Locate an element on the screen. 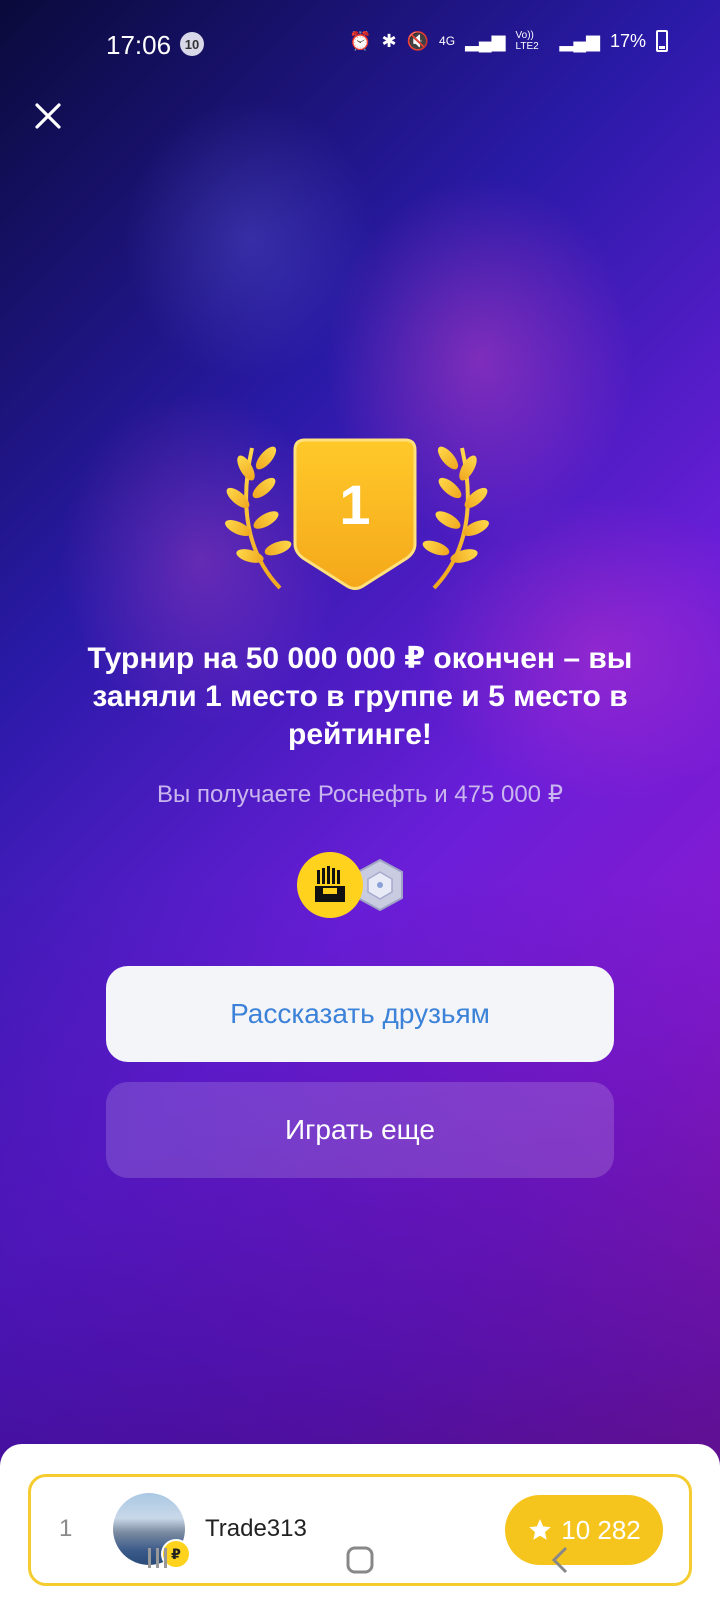 The height and width of the screenshot is (1600, 720). network-4g-icon: 4G is located at coordinates (447, 41).